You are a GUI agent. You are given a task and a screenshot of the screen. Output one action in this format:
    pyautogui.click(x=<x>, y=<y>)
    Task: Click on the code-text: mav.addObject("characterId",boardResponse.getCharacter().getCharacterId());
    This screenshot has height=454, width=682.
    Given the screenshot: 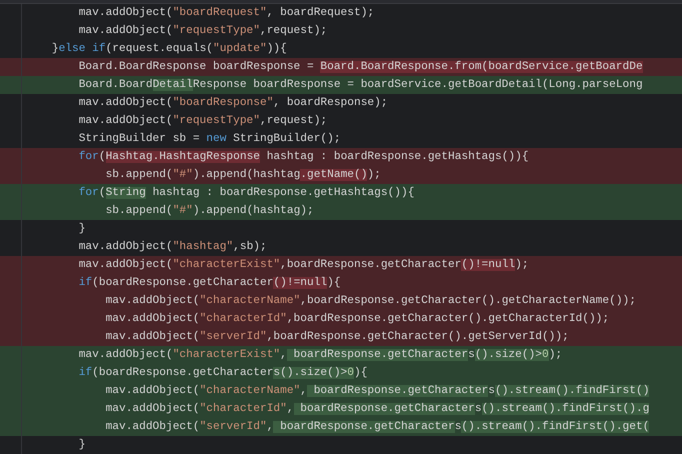 What is the action you would take?
    pyautogui.click(x=357, y=319)
    